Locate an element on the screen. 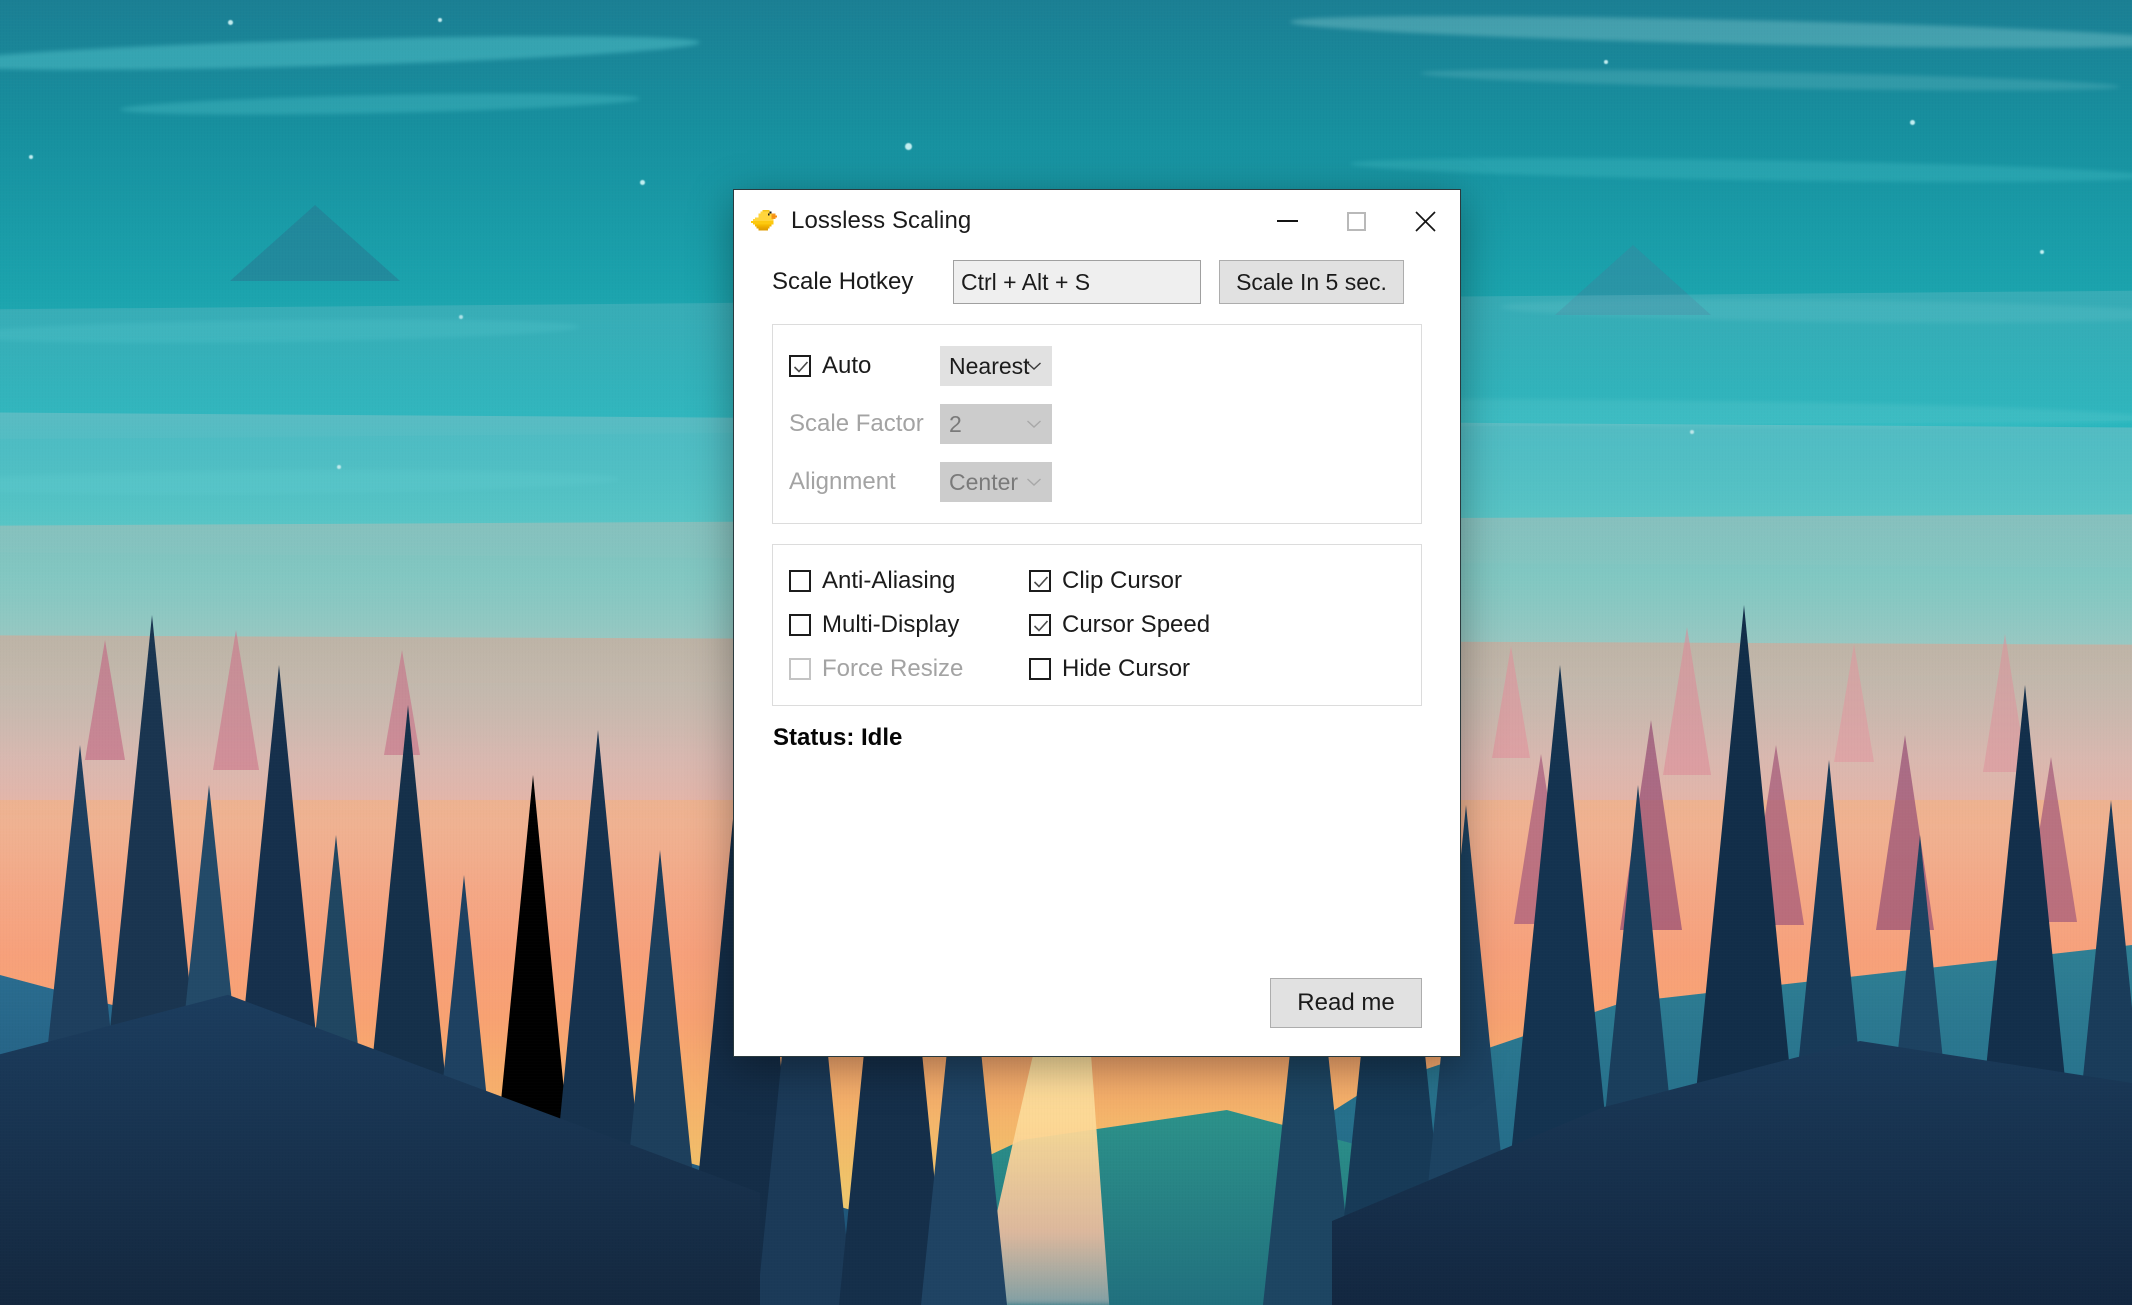 The height and width of the screenshot is (1305, 2132). multi-display-row: Multi-Display is located at coordinates (909, 625).